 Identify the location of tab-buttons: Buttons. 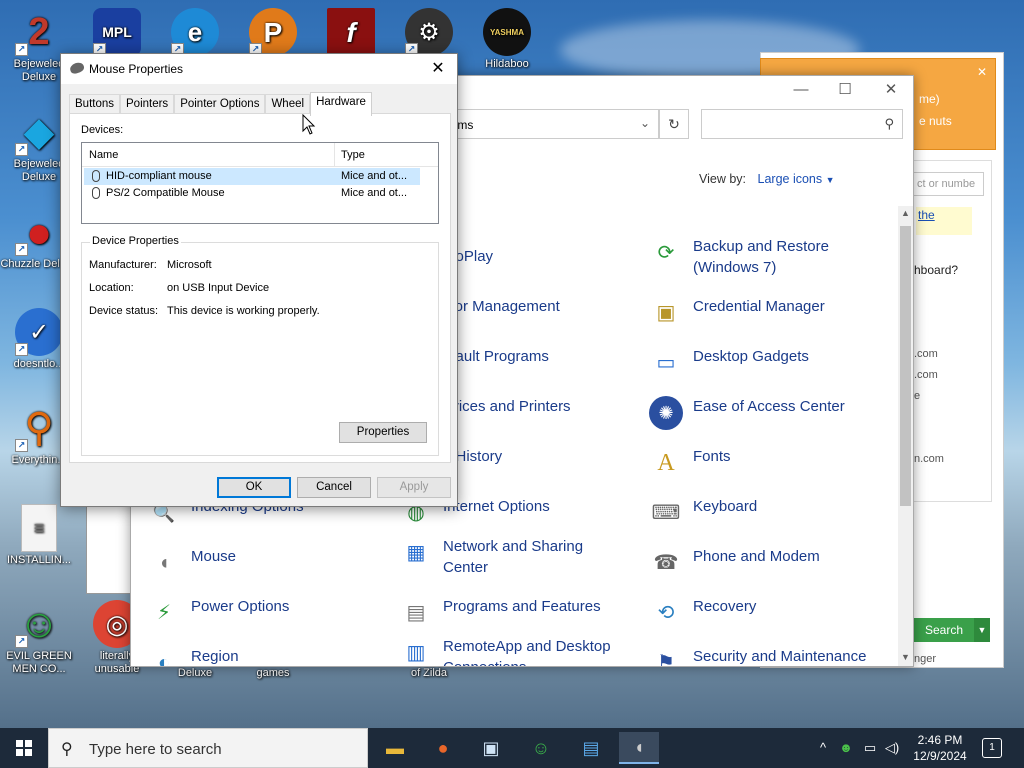
(94, 104).